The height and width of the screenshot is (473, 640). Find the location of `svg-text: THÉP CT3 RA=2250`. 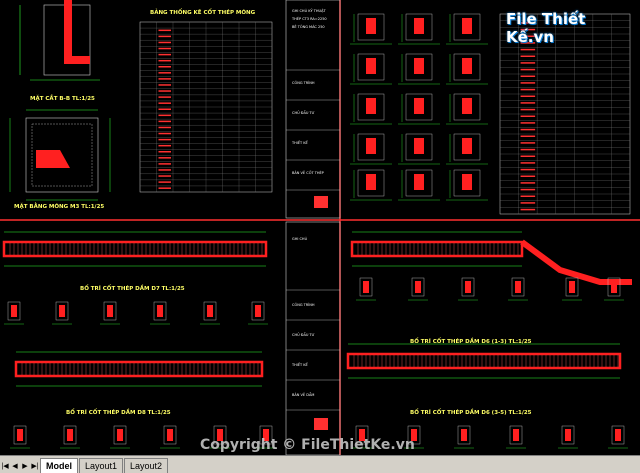

svg-text: THÉP CT3 RA=2250 is located at coordinates (309, 18).